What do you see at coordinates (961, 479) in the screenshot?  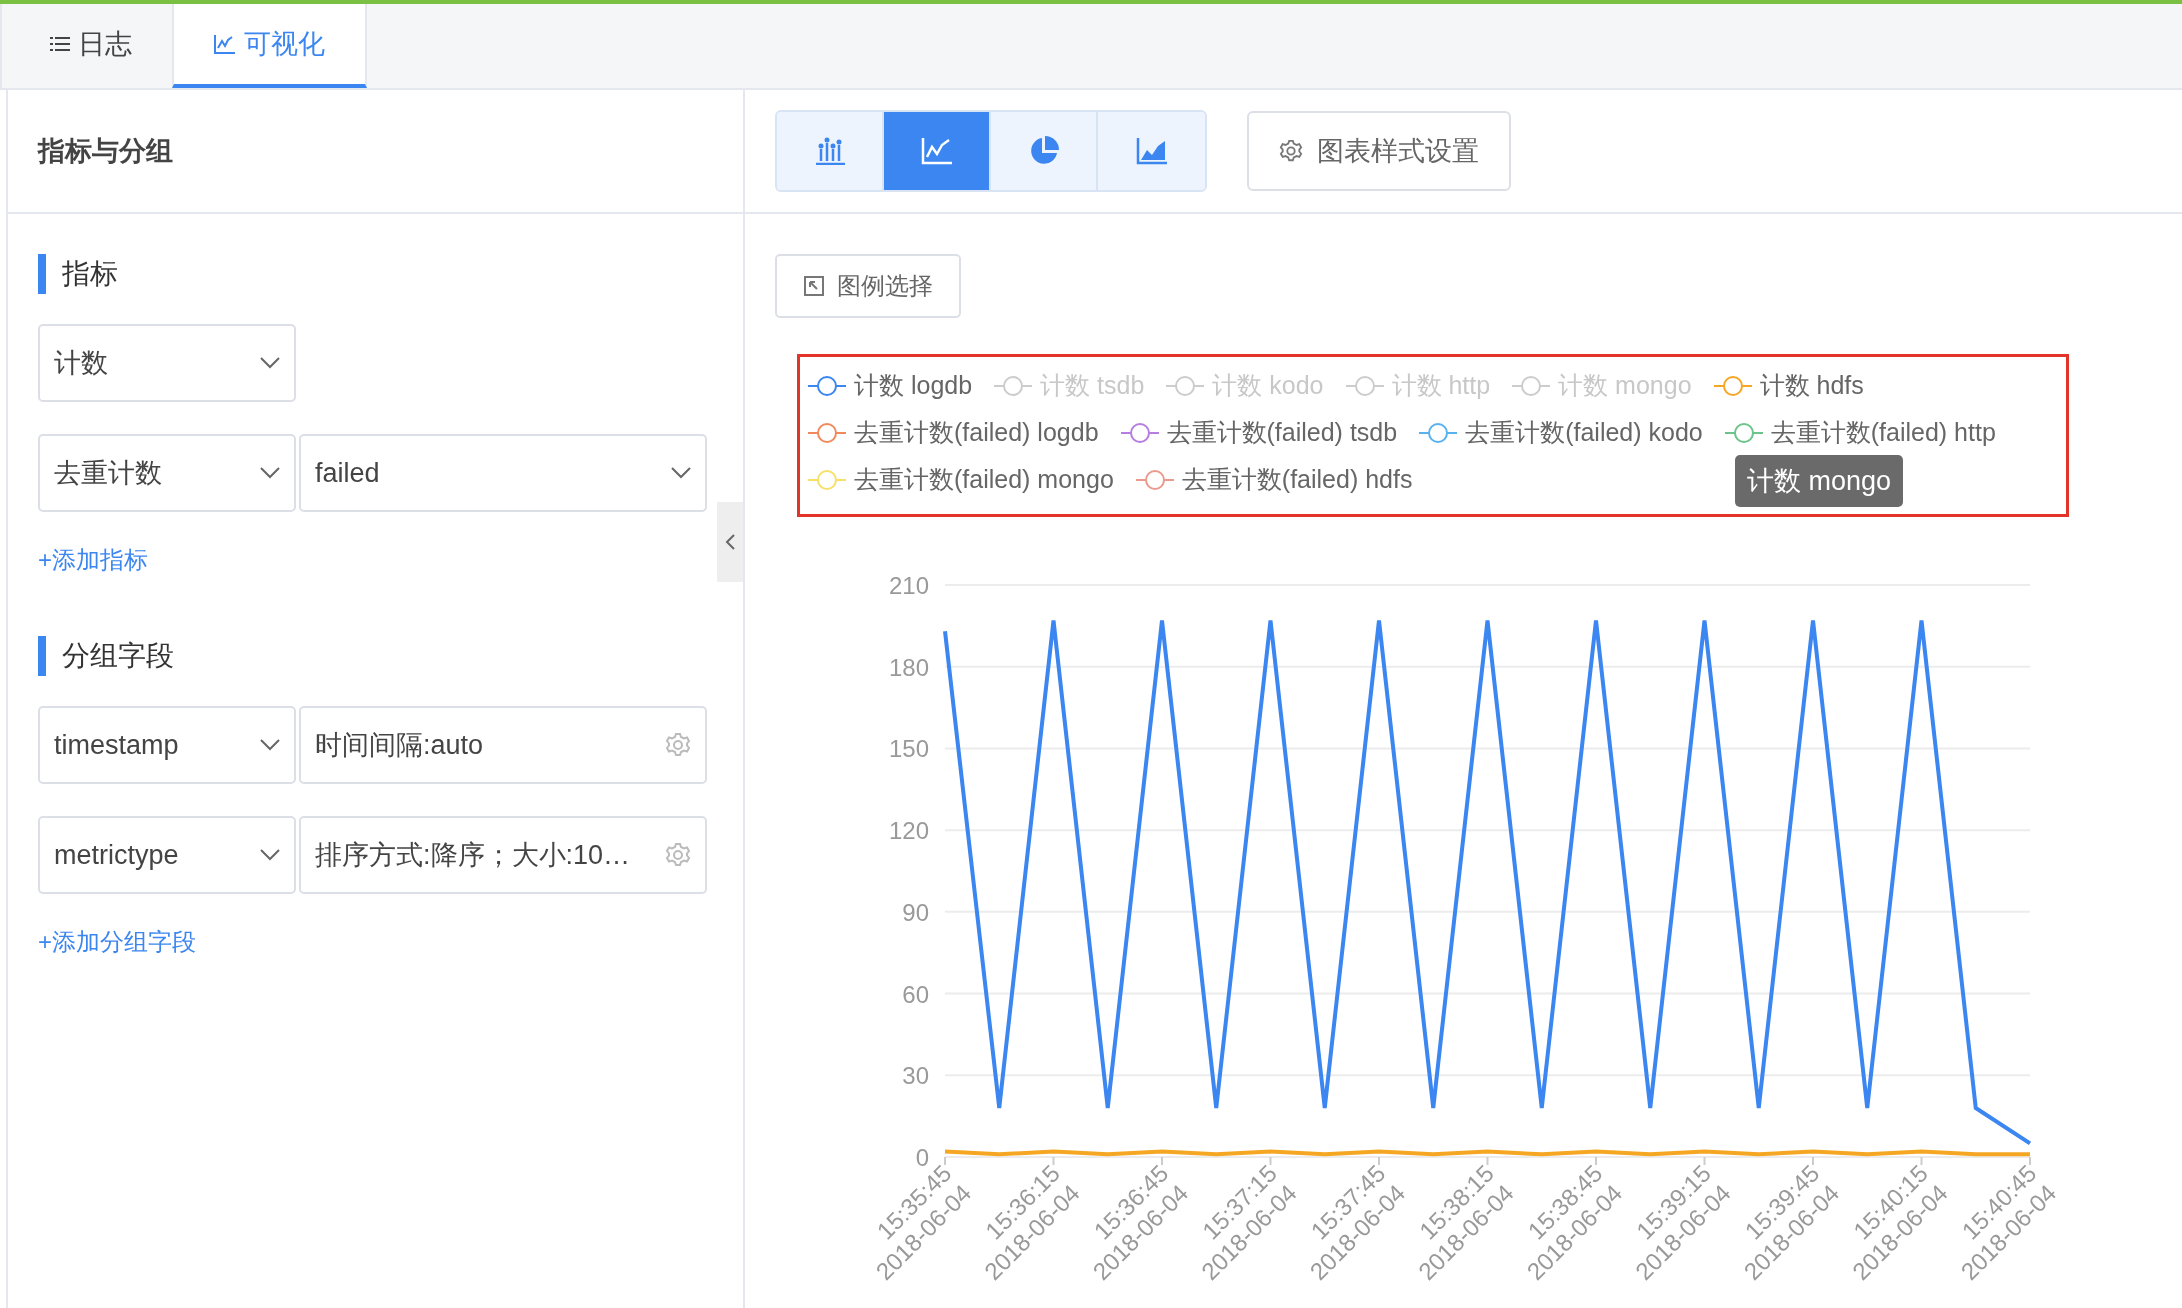 I see `legend-item: 去重计数(failed) mongo` at bounding box center [961, 479].